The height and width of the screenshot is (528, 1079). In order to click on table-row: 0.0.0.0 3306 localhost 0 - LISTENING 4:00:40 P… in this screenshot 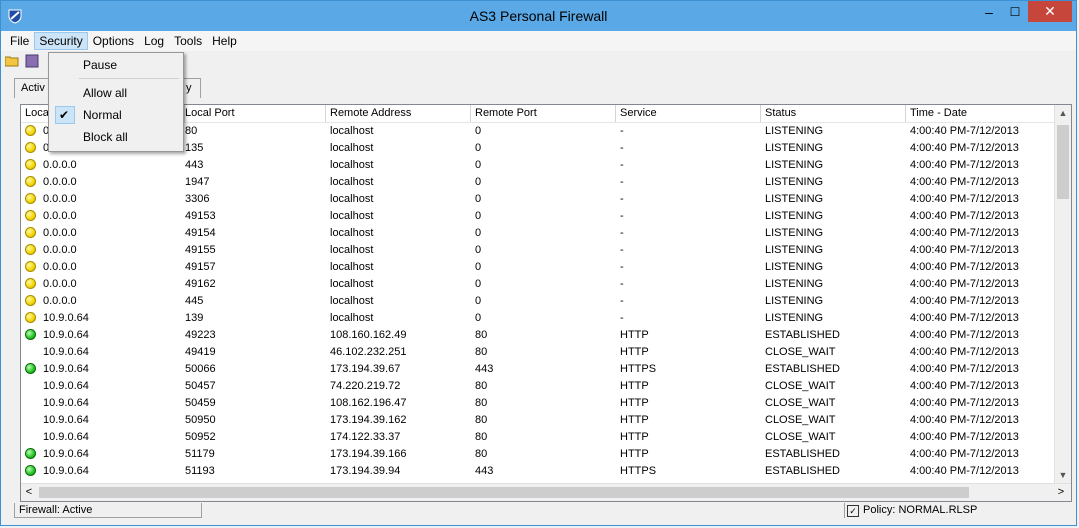, I will do `click(538, 199)`.